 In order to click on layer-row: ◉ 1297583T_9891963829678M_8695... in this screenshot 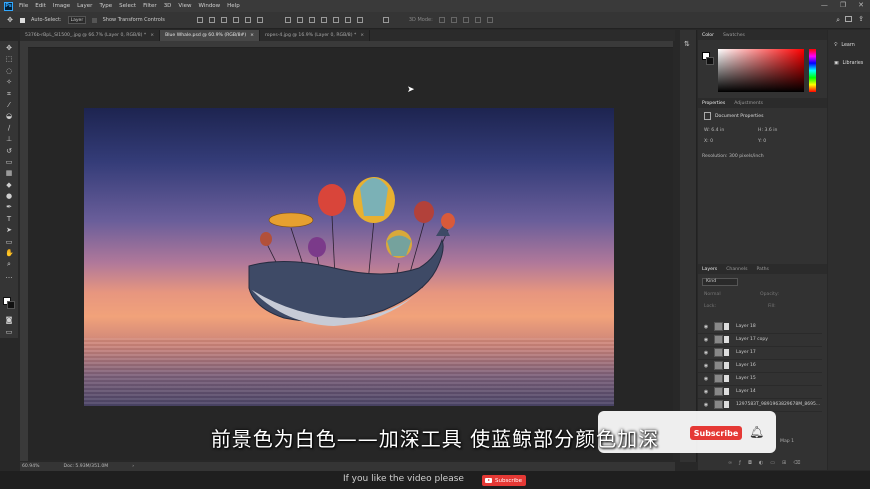, I will do `click(760, 405)`.